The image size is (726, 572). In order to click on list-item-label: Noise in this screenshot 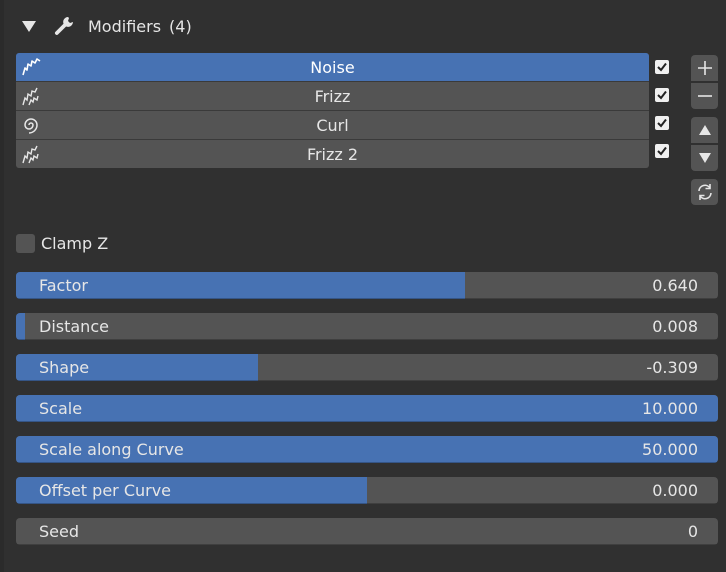, I will do `click(332, 67)`.